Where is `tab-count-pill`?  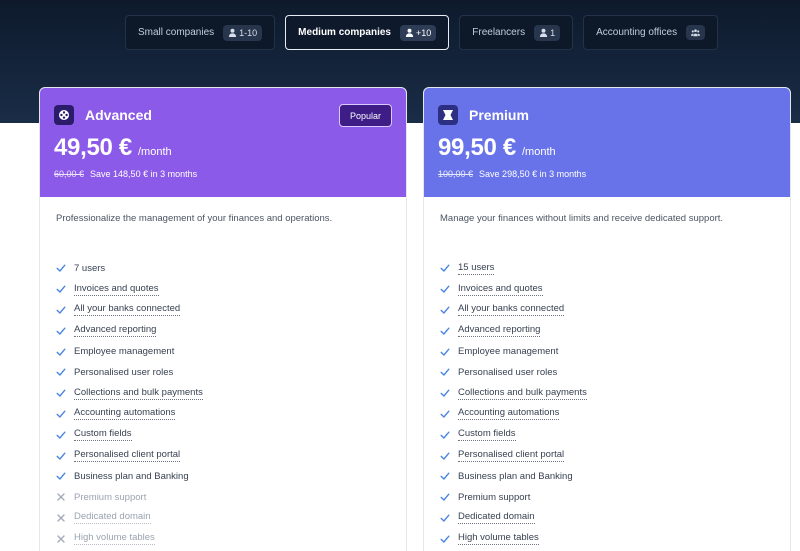
tab-count-pill is located at coordinates (696, 32).